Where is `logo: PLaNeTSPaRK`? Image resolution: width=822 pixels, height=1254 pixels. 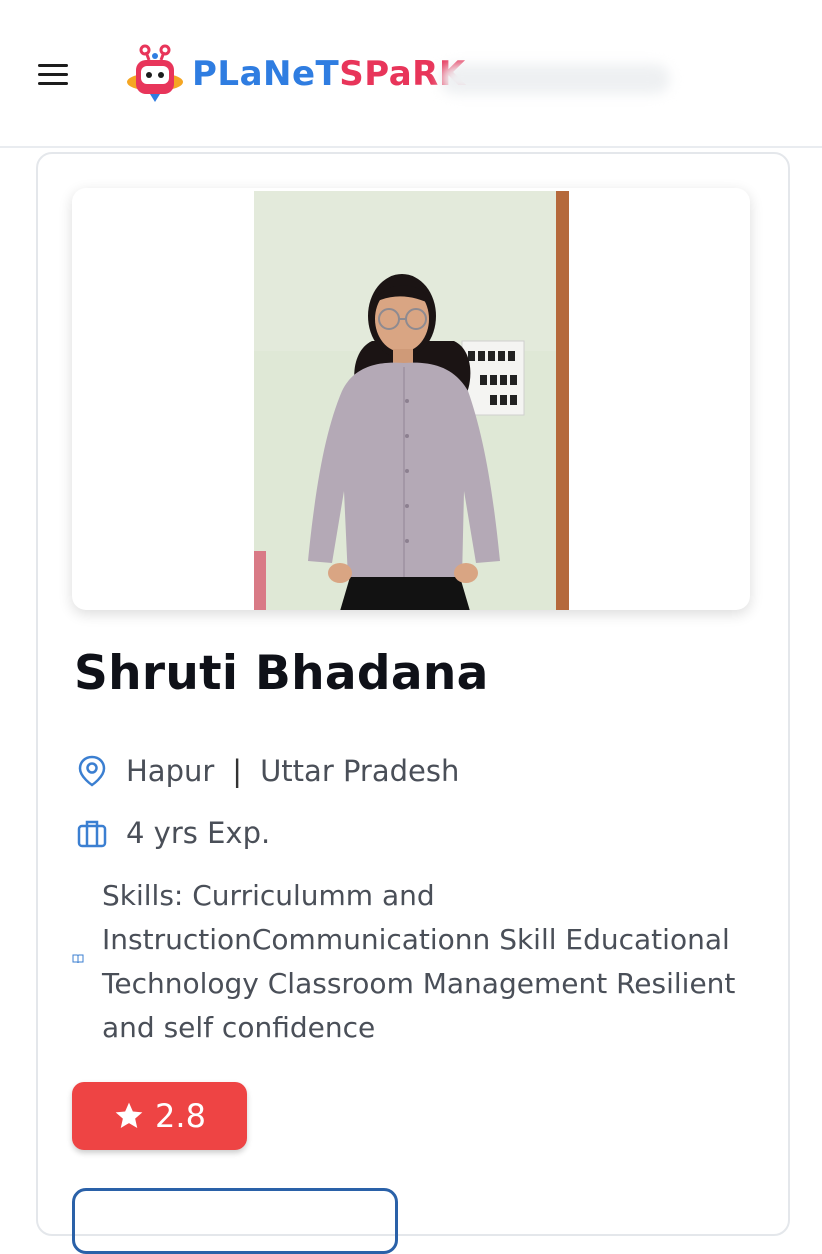 logo: PLaNeTSPaRK is located at coordinates (295, 74).